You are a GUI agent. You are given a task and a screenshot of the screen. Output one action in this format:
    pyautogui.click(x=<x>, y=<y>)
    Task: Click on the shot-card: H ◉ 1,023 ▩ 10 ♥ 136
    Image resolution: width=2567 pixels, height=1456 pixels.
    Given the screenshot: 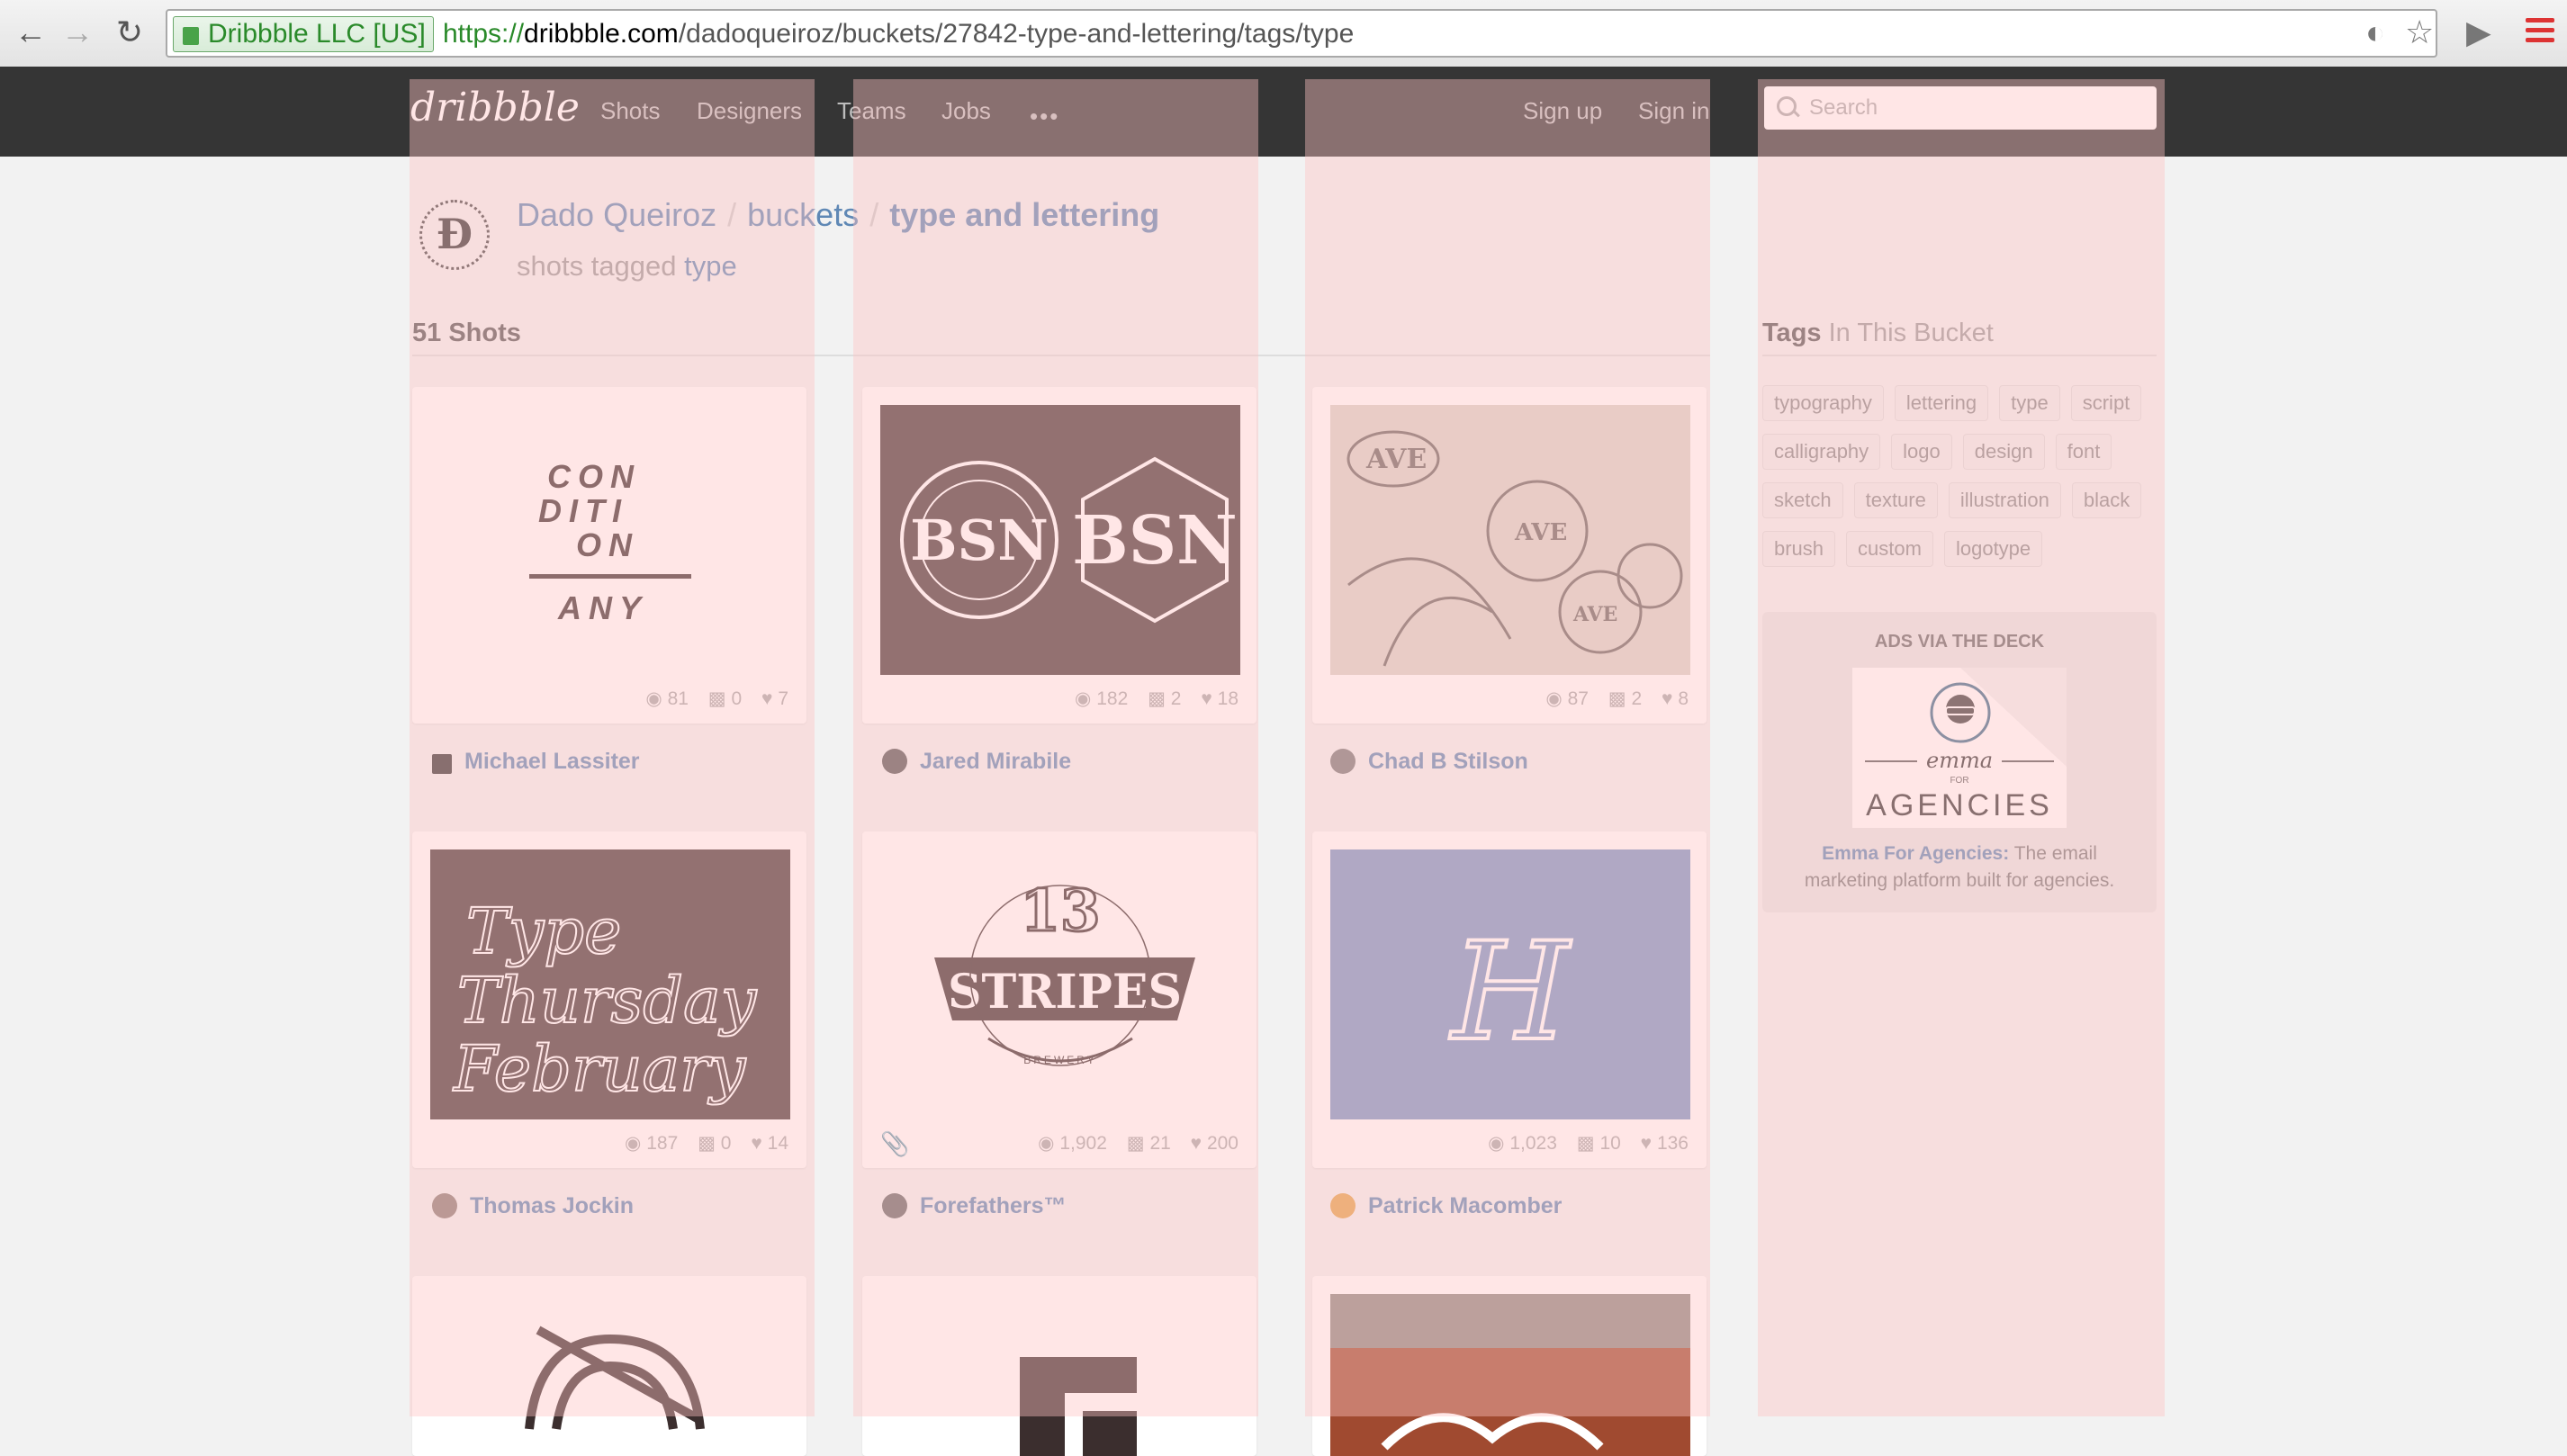 What is the action you would take?
    pyautogui.click(x=1509, y=1000)
    